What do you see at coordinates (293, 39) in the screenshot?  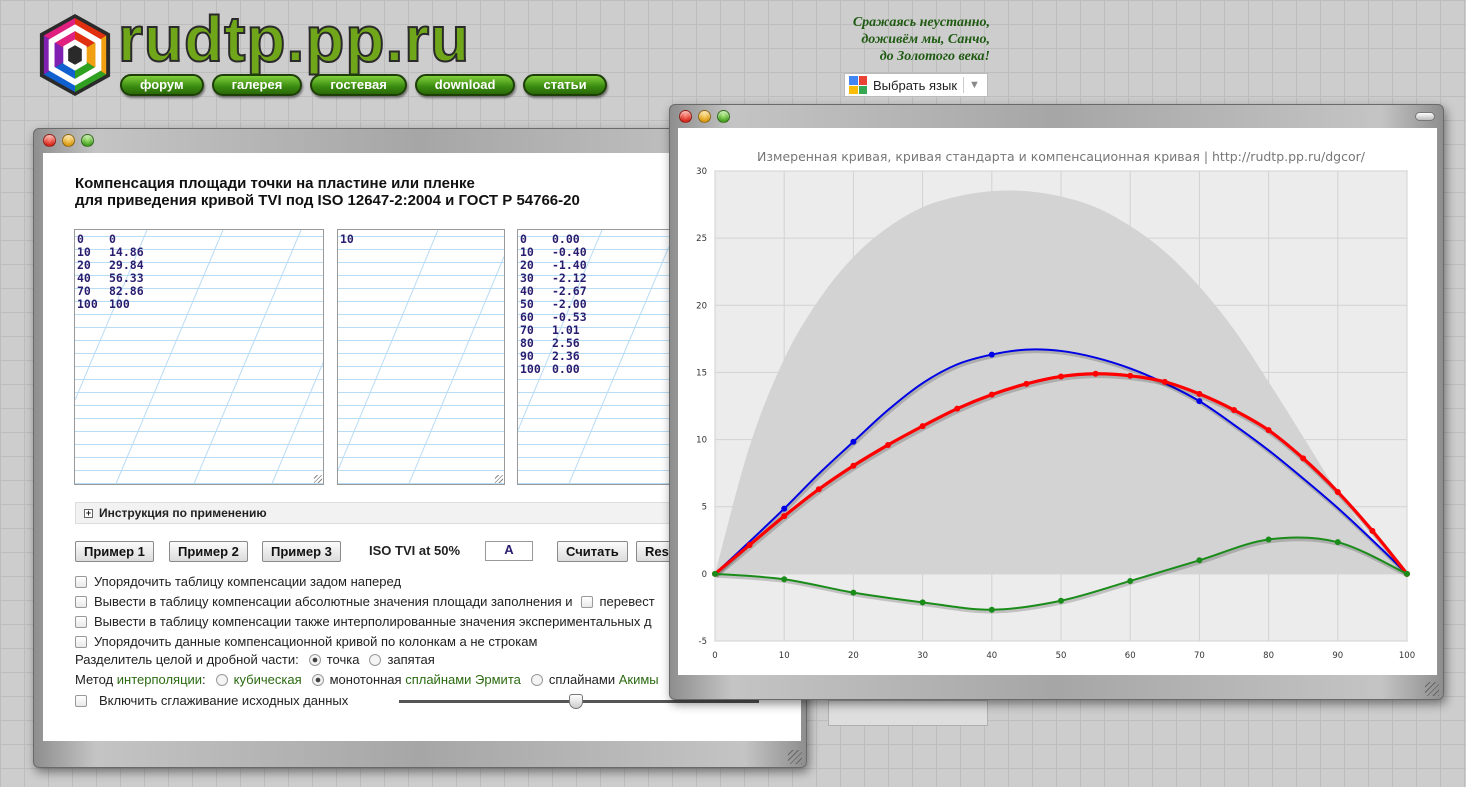 I see `site-brand-title: rudtp.pp.ru` at bounding box center [293, 39].